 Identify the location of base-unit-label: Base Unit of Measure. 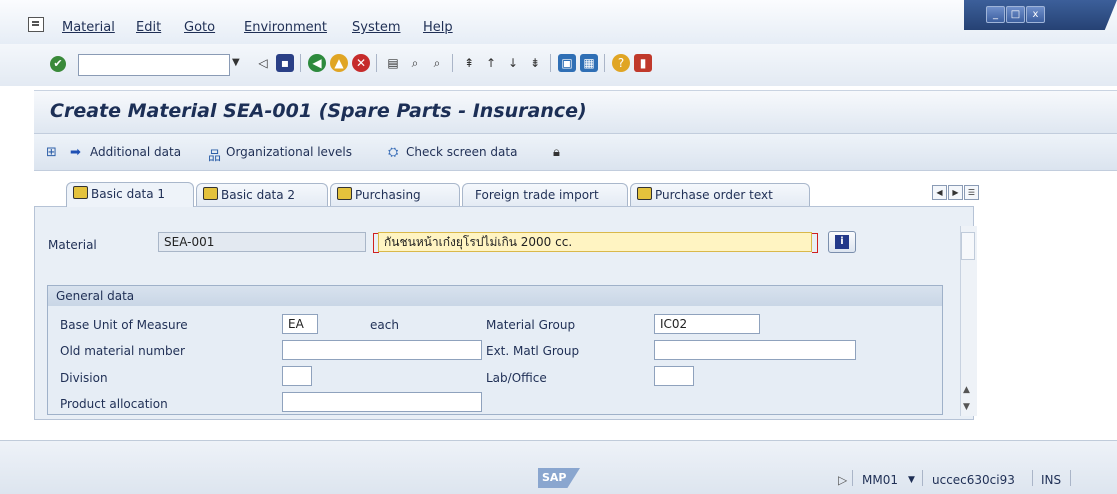
(124, 325).